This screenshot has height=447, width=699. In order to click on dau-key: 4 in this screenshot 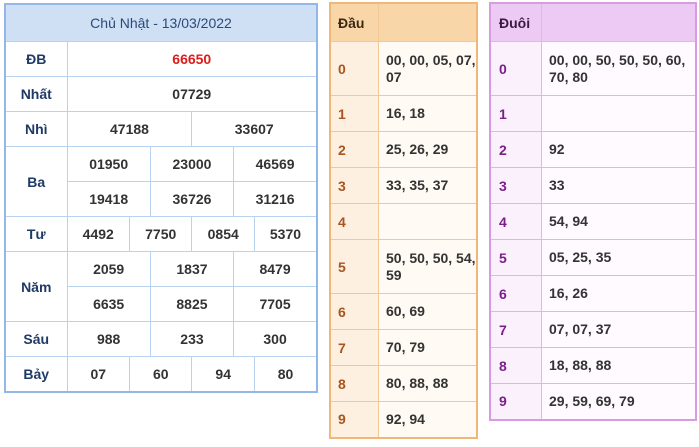, I will do `click(354, 221)`.